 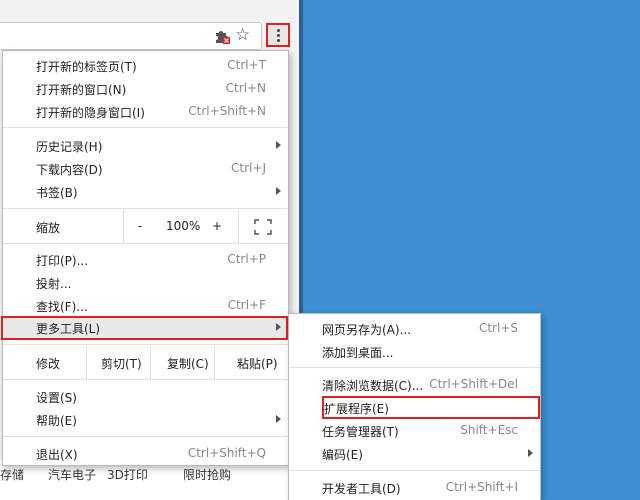 What do you see at coordinates (145, 419) in the screenshot?
I see `menu-item-help: 帮助(E)` at bounding box center [145, 419].